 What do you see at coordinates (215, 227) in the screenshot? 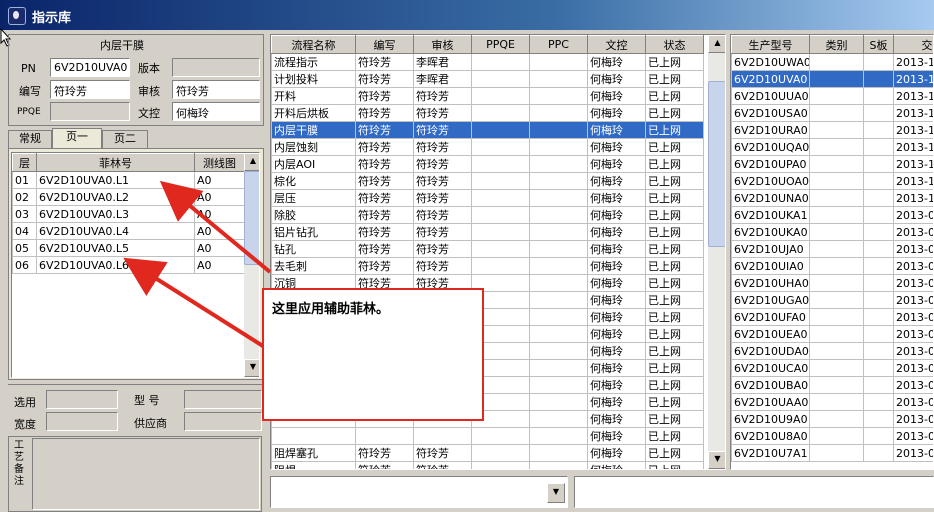
I see `annotation-arrow-up` at bounding box center [215, 227].